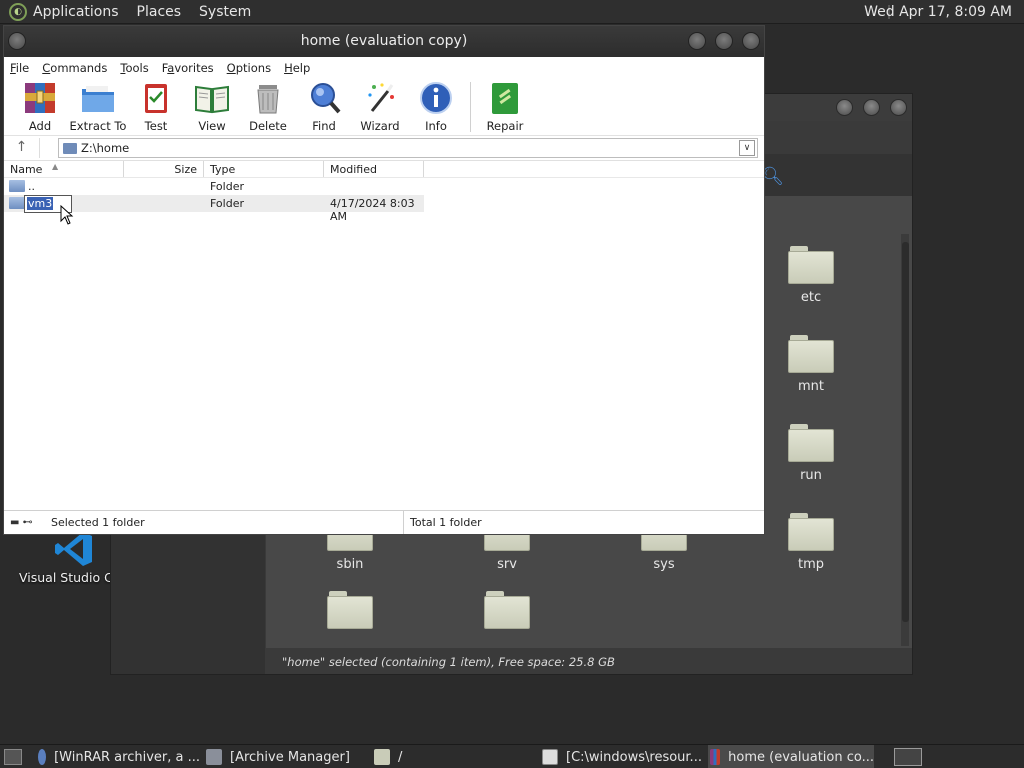 The width and height of the screenshot is (1024, 768). What do you see at coordinates (908, 757) in the screenshot?
I see `workspace-switcher` at bounding box center [908, 757].